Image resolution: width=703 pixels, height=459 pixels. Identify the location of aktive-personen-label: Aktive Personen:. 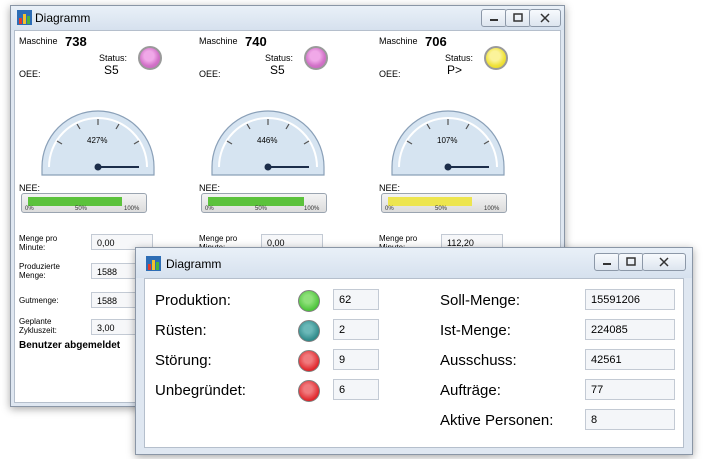
(497, 420).